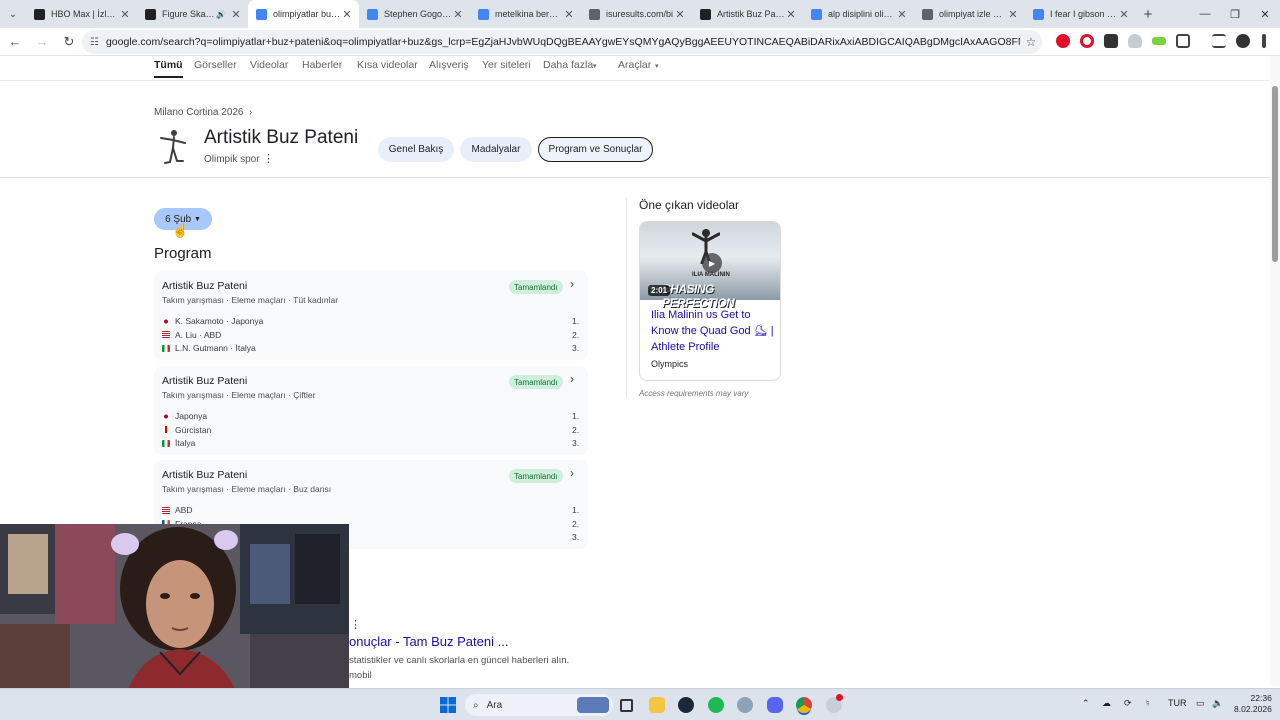 The image size is (1280, 720). I want to click on event-title: Artistik Buz Pateni, so click(205, 286).